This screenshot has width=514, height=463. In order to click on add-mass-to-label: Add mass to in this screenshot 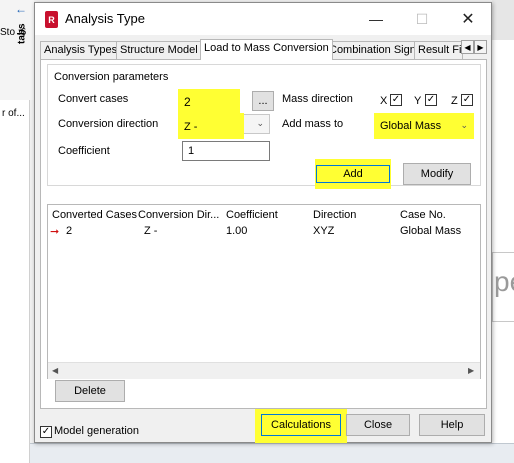, I will do `click(313, 124)`.